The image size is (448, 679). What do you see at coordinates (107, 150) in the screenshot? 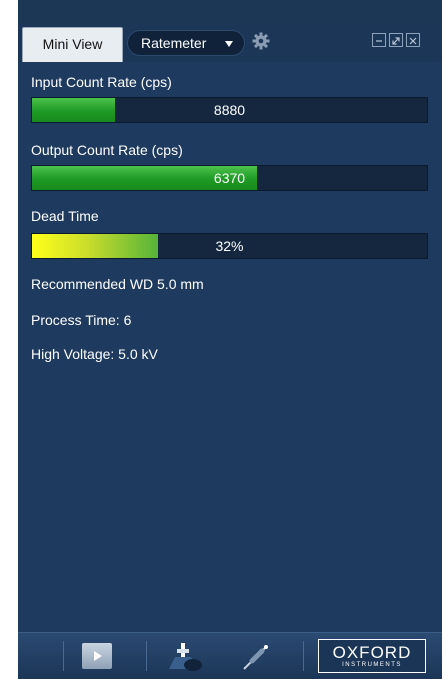
I see `output-count-rate-label: Output Count Rate (cps)` at bounding box center [107, 150].